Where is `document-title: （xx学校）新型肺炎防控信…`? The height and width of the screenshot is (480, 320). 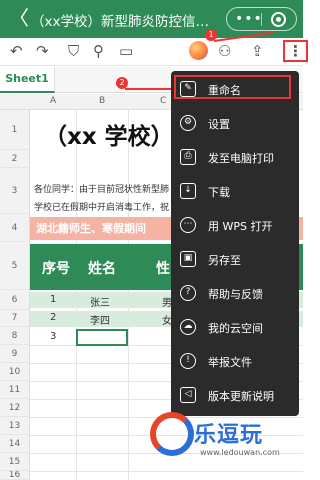 document-title: （xx学校）新型肺炎防控信… is located at coordinates (120, 22).